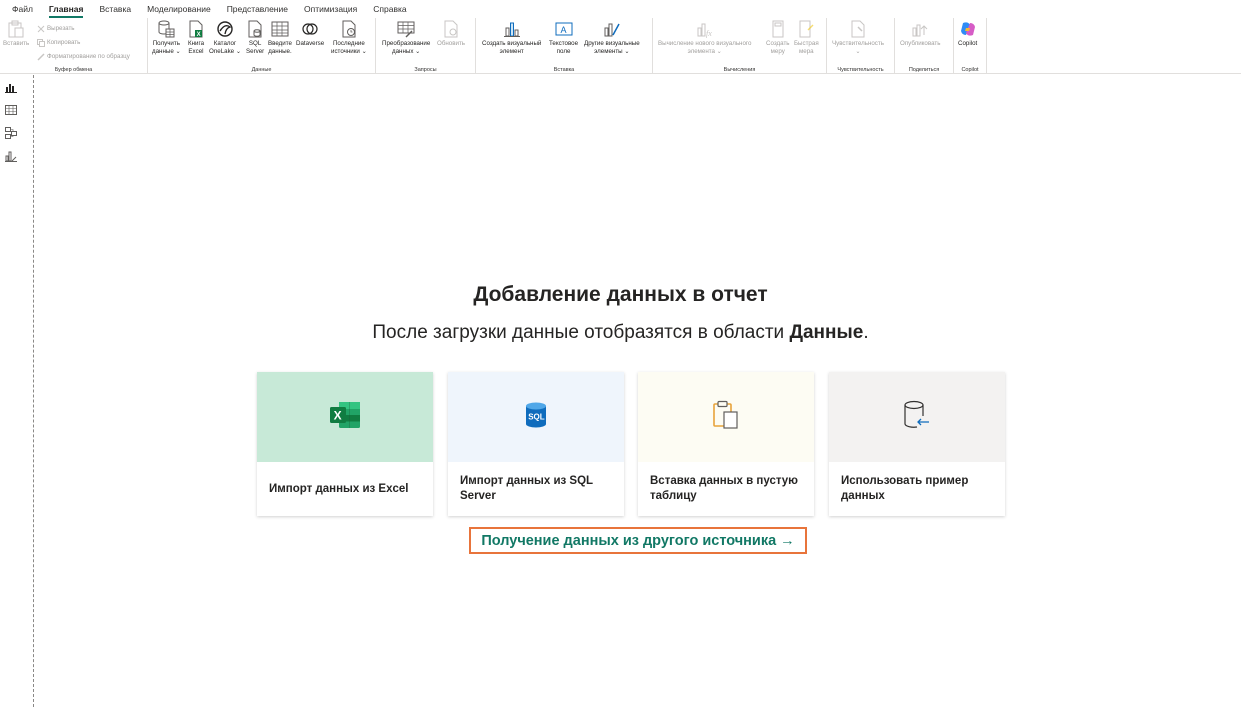 The width and height of the screenshot is (1241, 707). What do you see at coordinates (280, 29) in the screenshot?
I see `table-grid-icon` at bounding box center [280, 29].